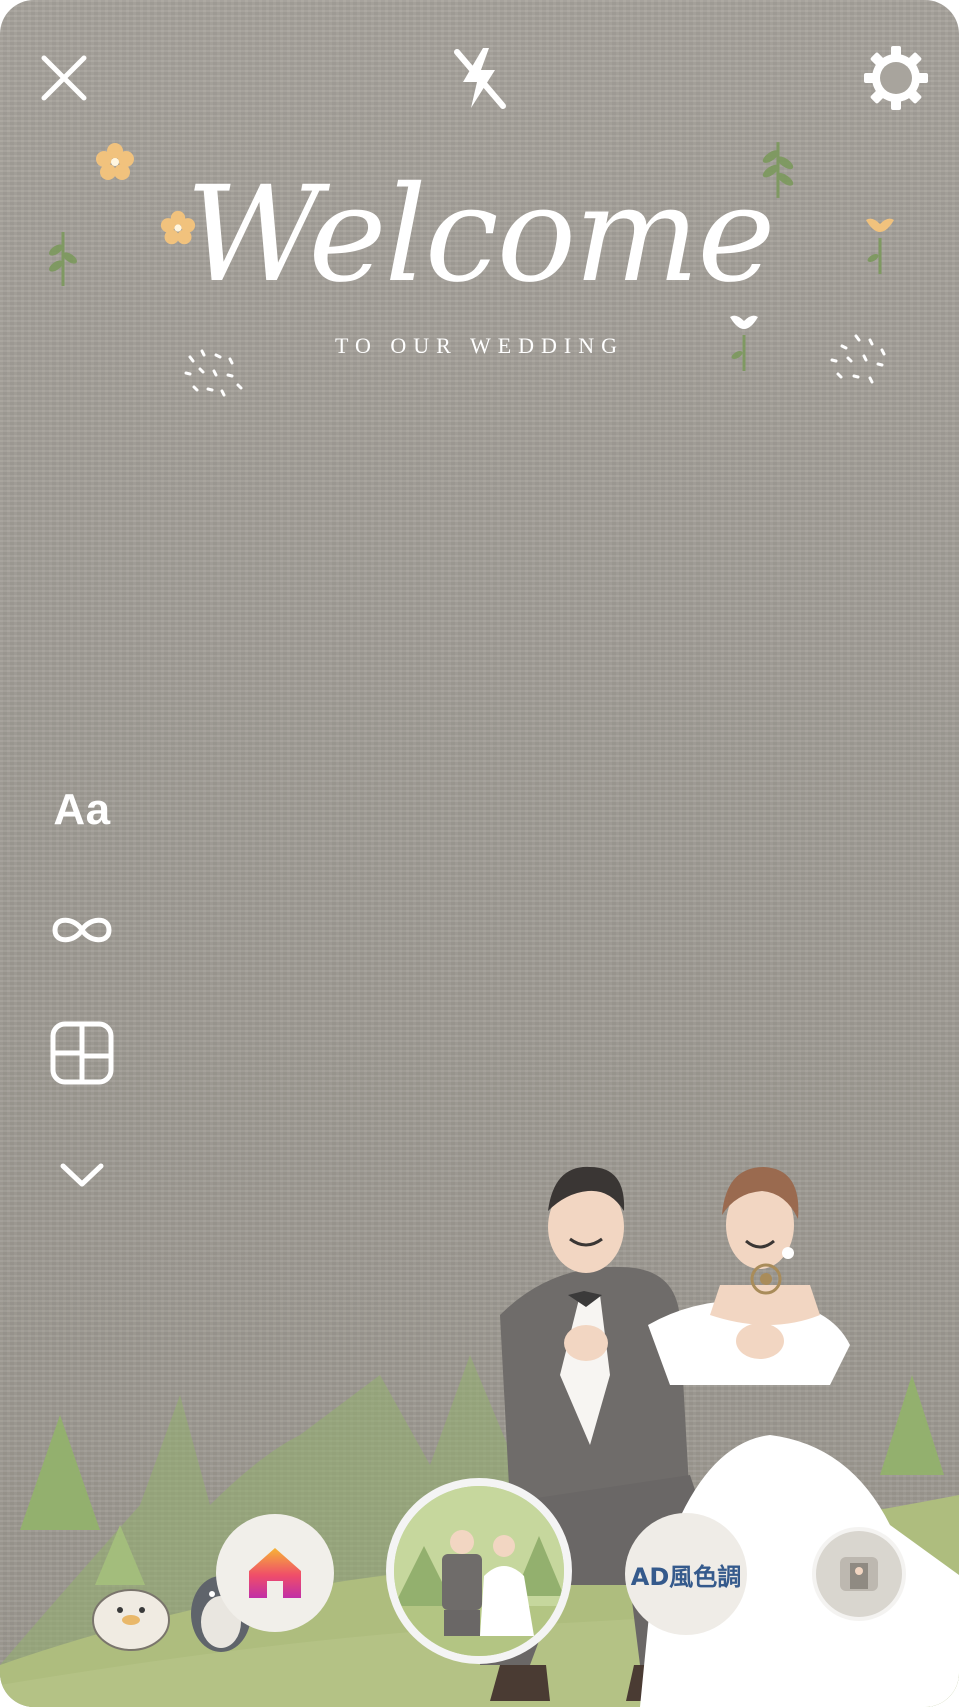 The image size is (959, 1707). I want to click on infinity-icon, so click(82, 930).